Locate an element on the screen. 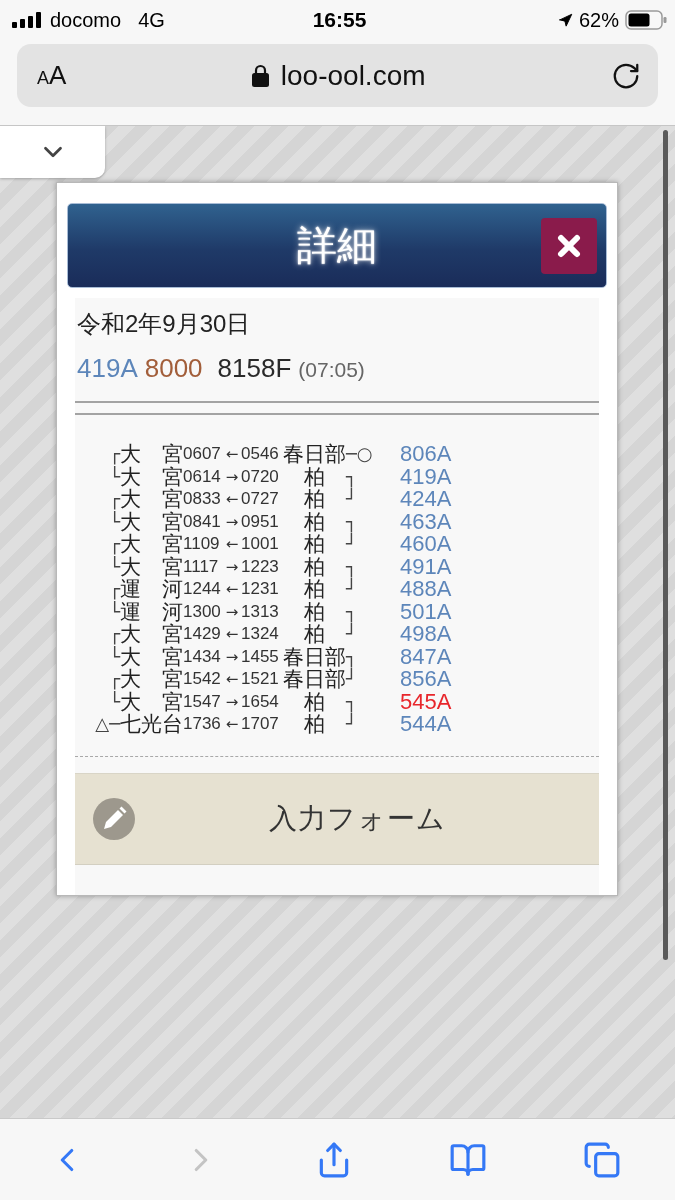 Image resolution: width=675 pixels, height=1200 pixels. input-form-button: 入力フォーム is located at coordinates (337, 818).